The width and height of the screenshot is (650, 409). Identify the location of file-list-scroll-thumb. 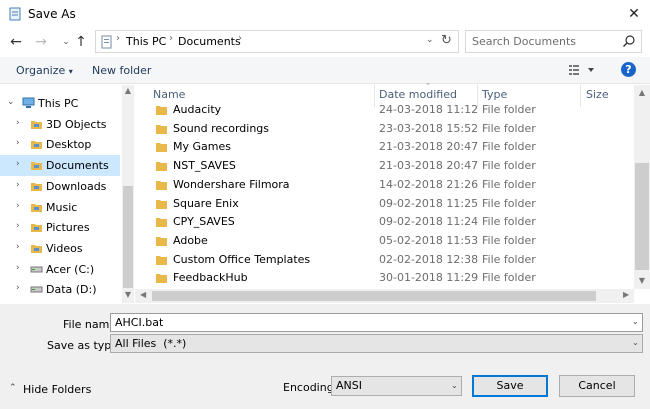
(642, 216).